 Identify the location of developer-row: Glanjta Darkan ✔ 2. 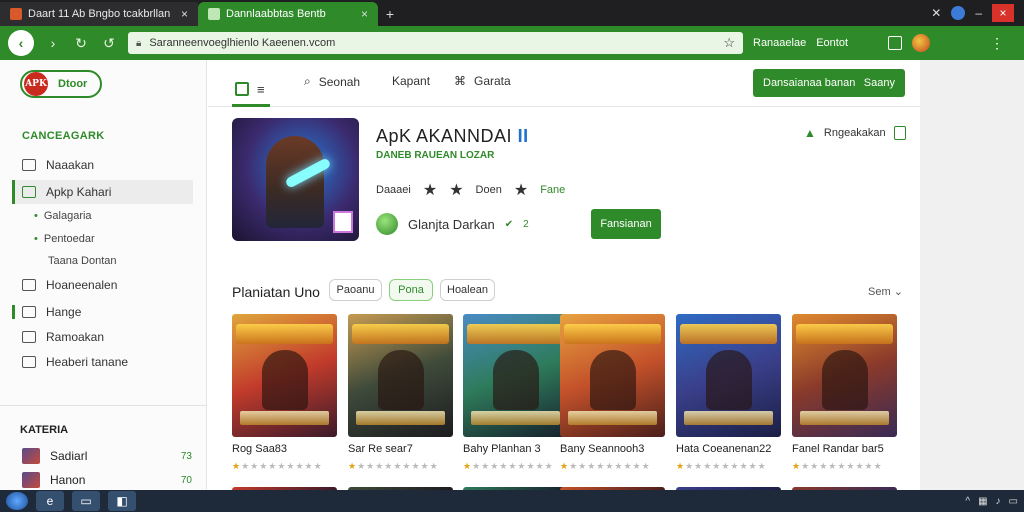
(452, 224).